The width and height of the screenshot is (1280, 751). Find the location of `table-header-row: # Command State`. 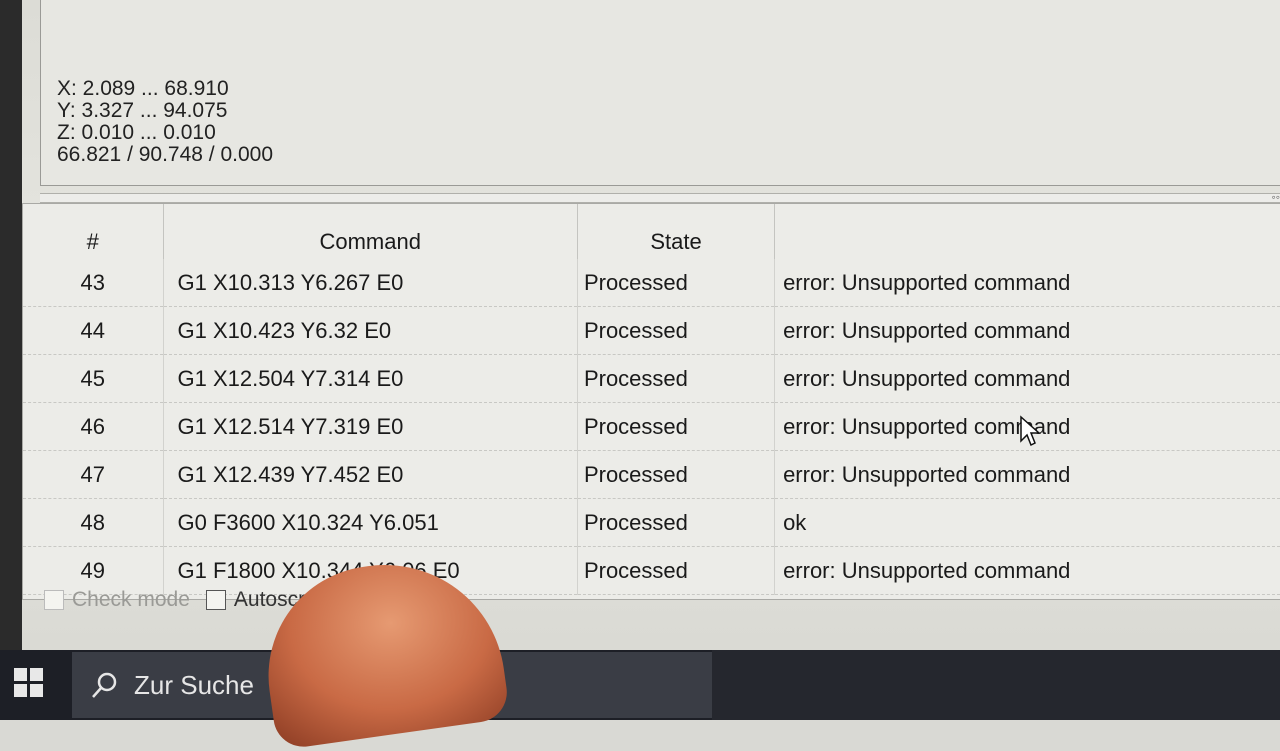

table-header-row: # Command State is located at coordinates (651, 231).